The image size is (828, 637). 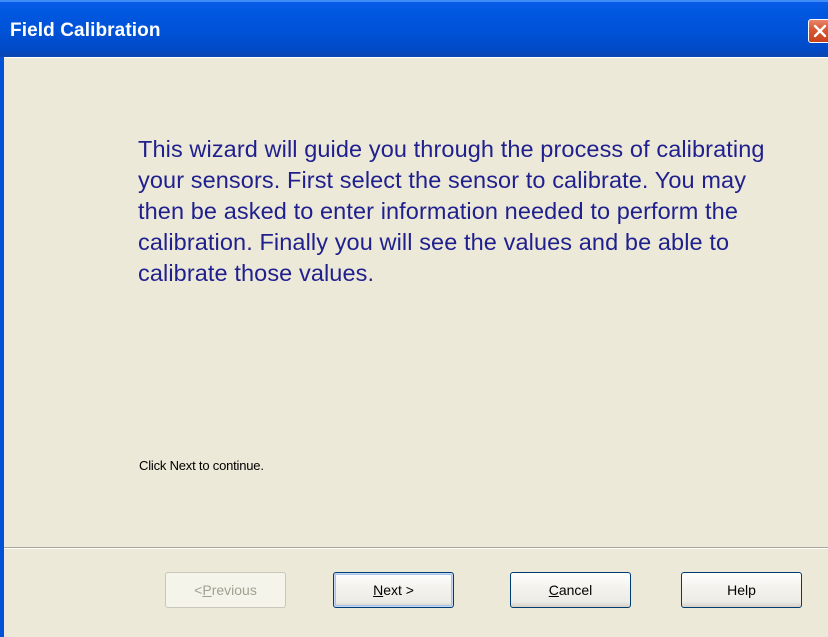 I want to click on help-button: Help, so click(x=741, y=590).